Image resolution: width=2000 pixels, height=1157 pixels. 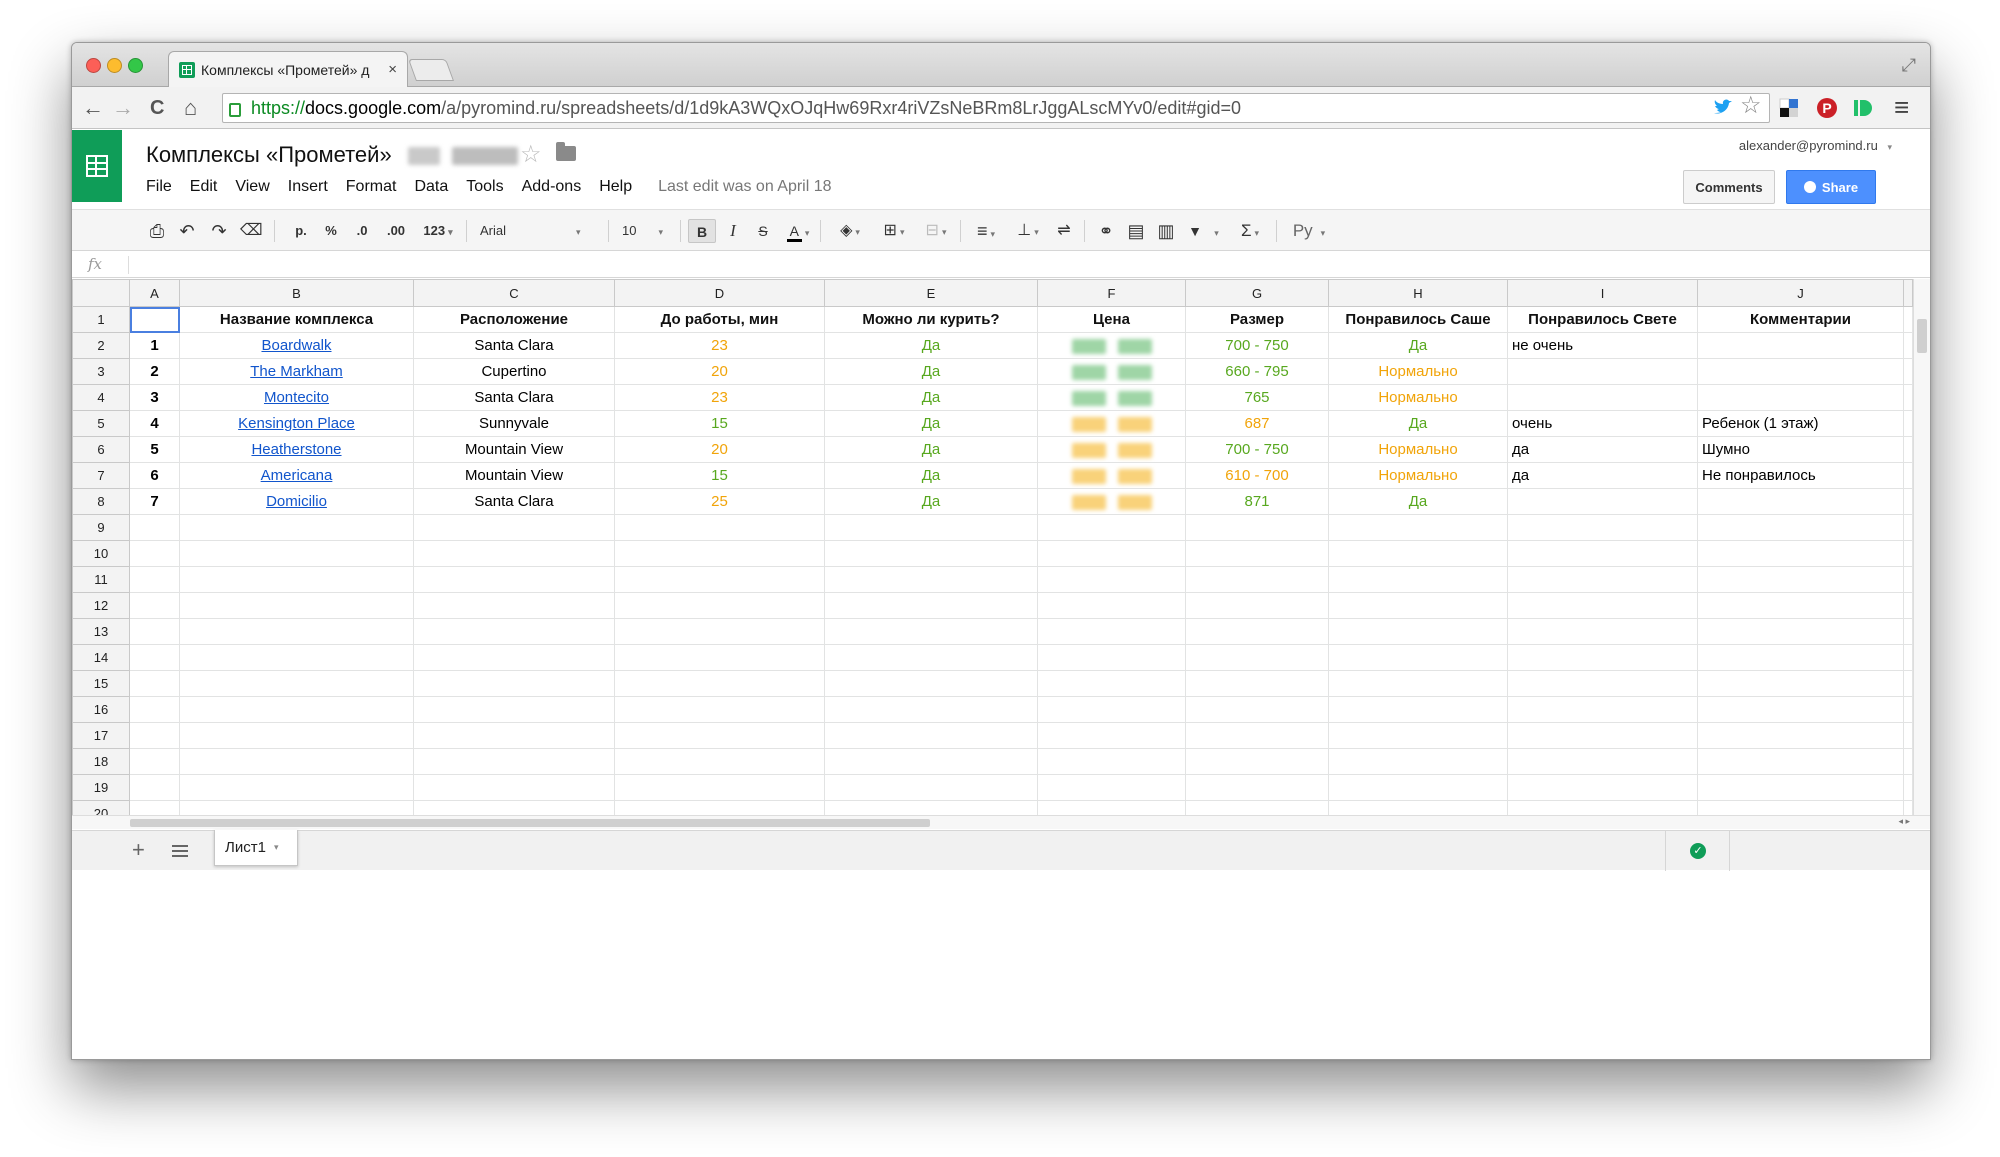 What do you see at coordinates (296, 319) in the screenshot?
I see `header-cell: Название комплекса` at bounding box center [296, 319].